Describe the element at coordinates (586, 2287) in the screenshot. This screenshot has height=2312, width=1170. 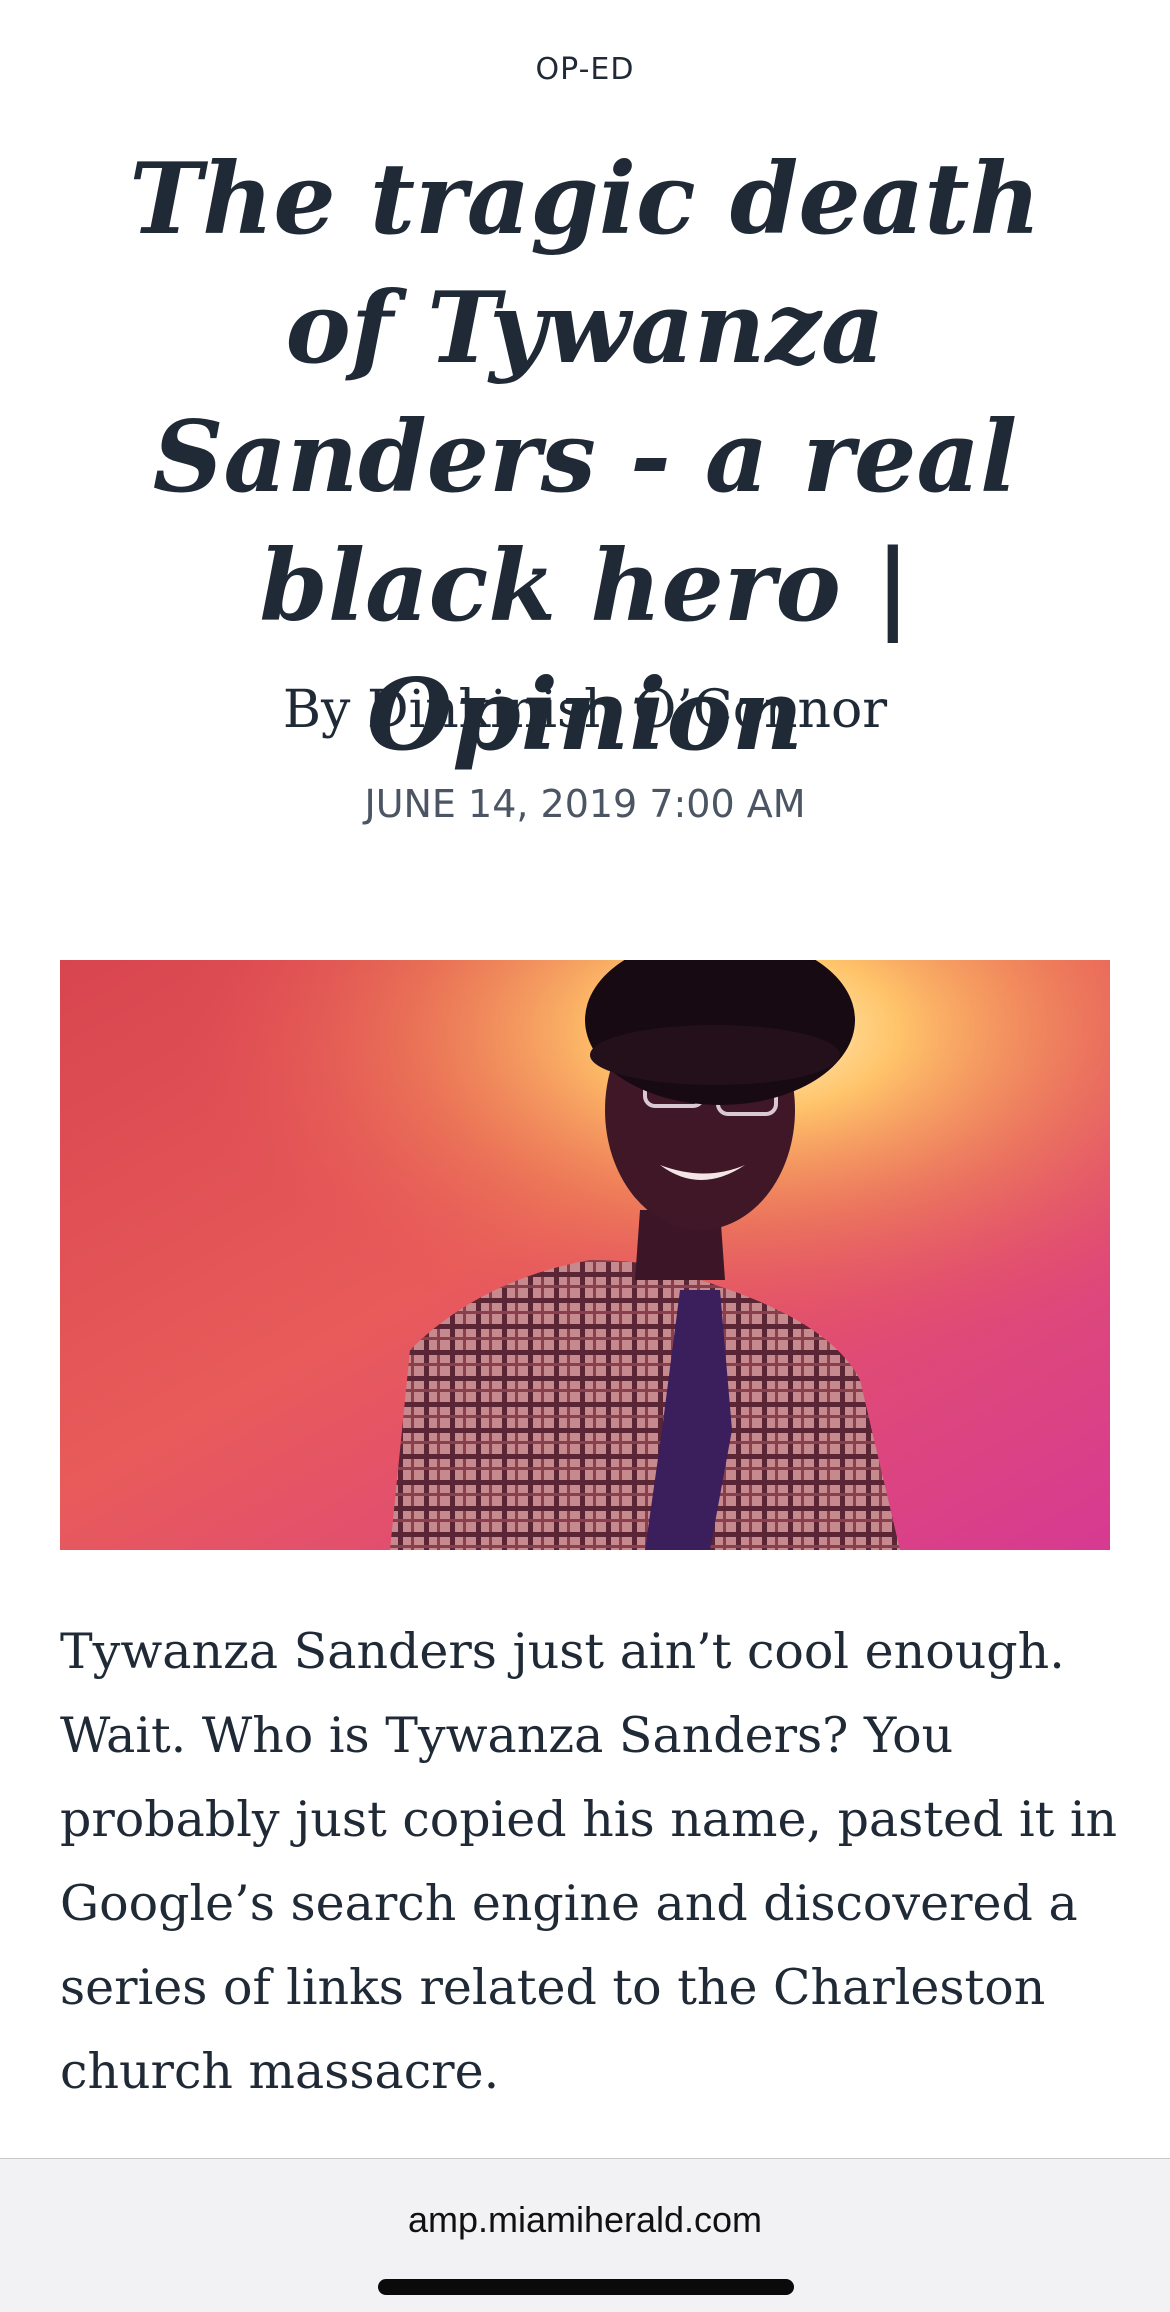
I see `home-indicator` at that location.